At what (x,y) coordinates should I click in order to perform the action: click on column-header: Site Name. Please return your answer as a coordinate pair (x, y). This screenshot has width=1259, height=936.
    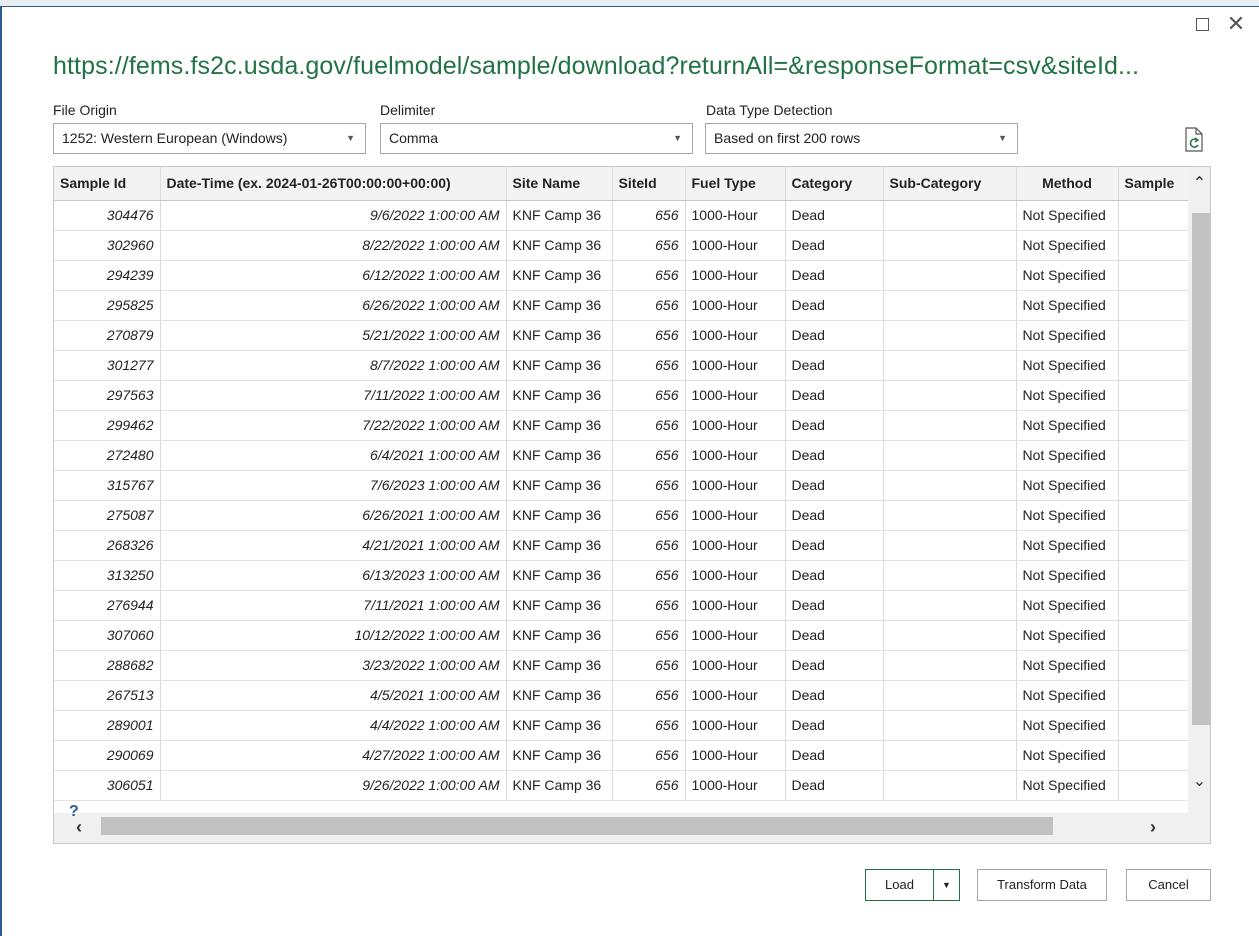
    Looking at the image, I should click on (559, 184).